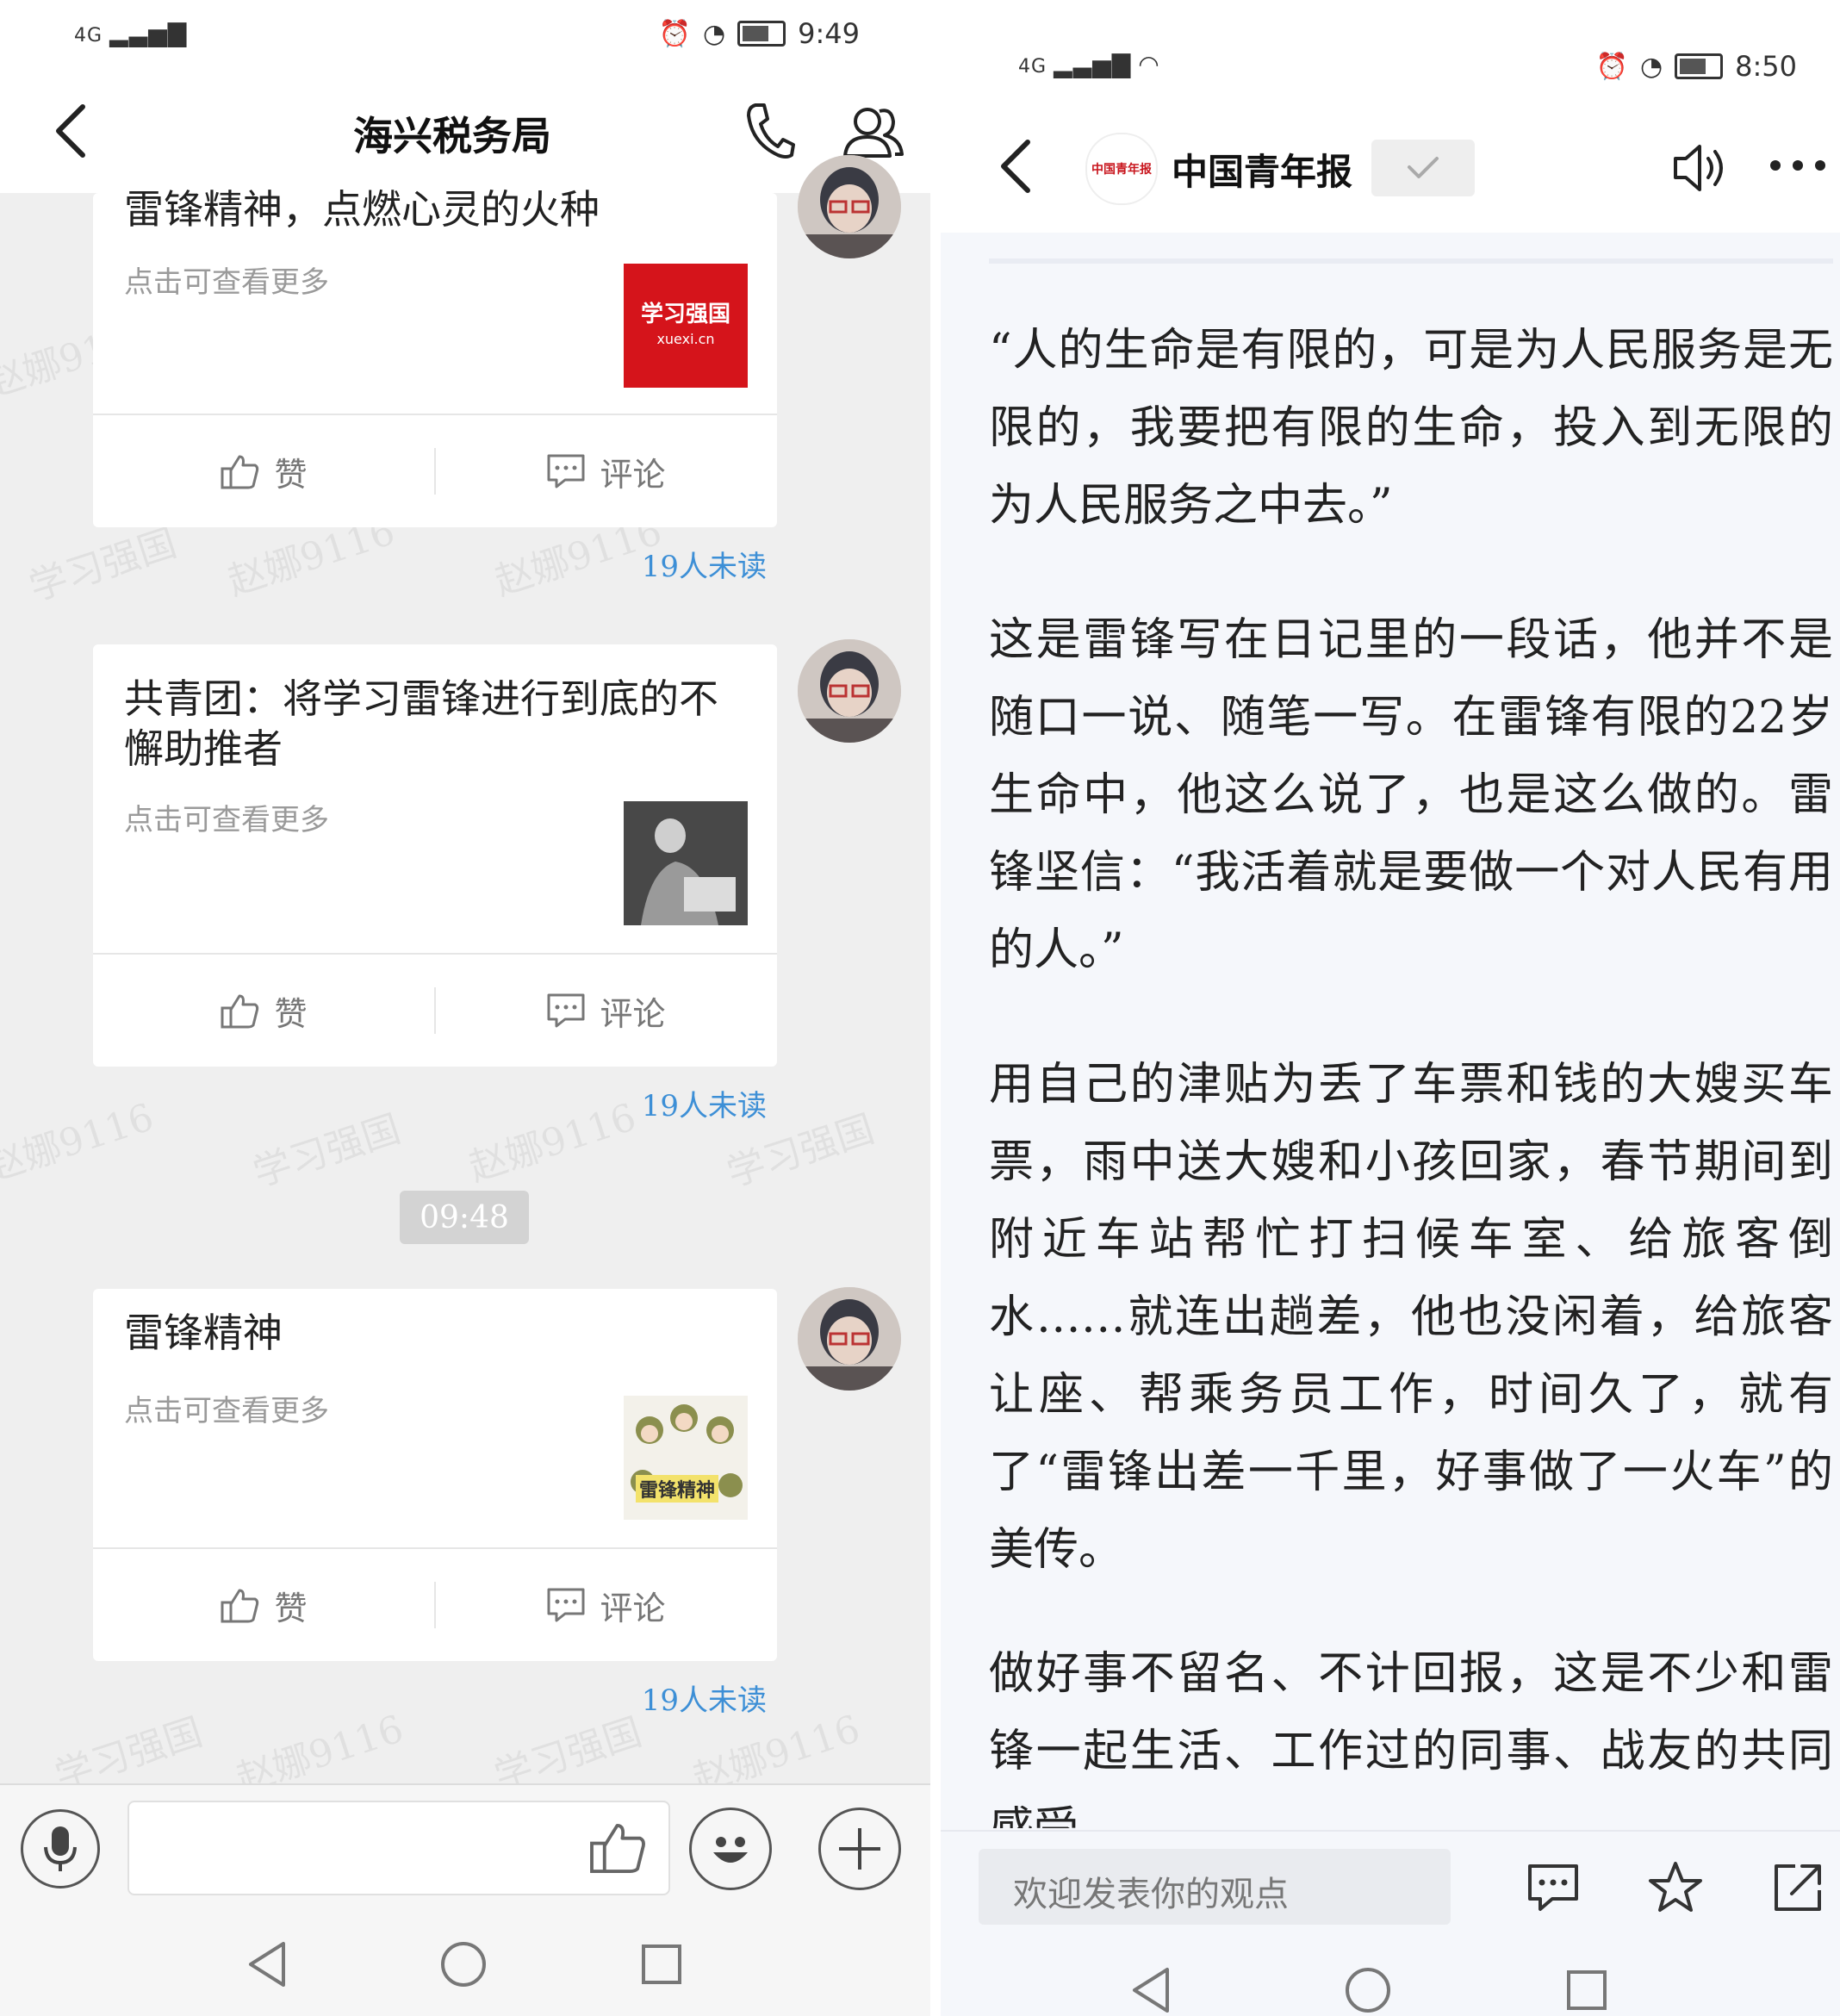 The image size is (1840, 2016). Describe the element at coordinates (686, 1458) in the screenshot. I see `message-thumbnail: 雷锋精神` at that location.